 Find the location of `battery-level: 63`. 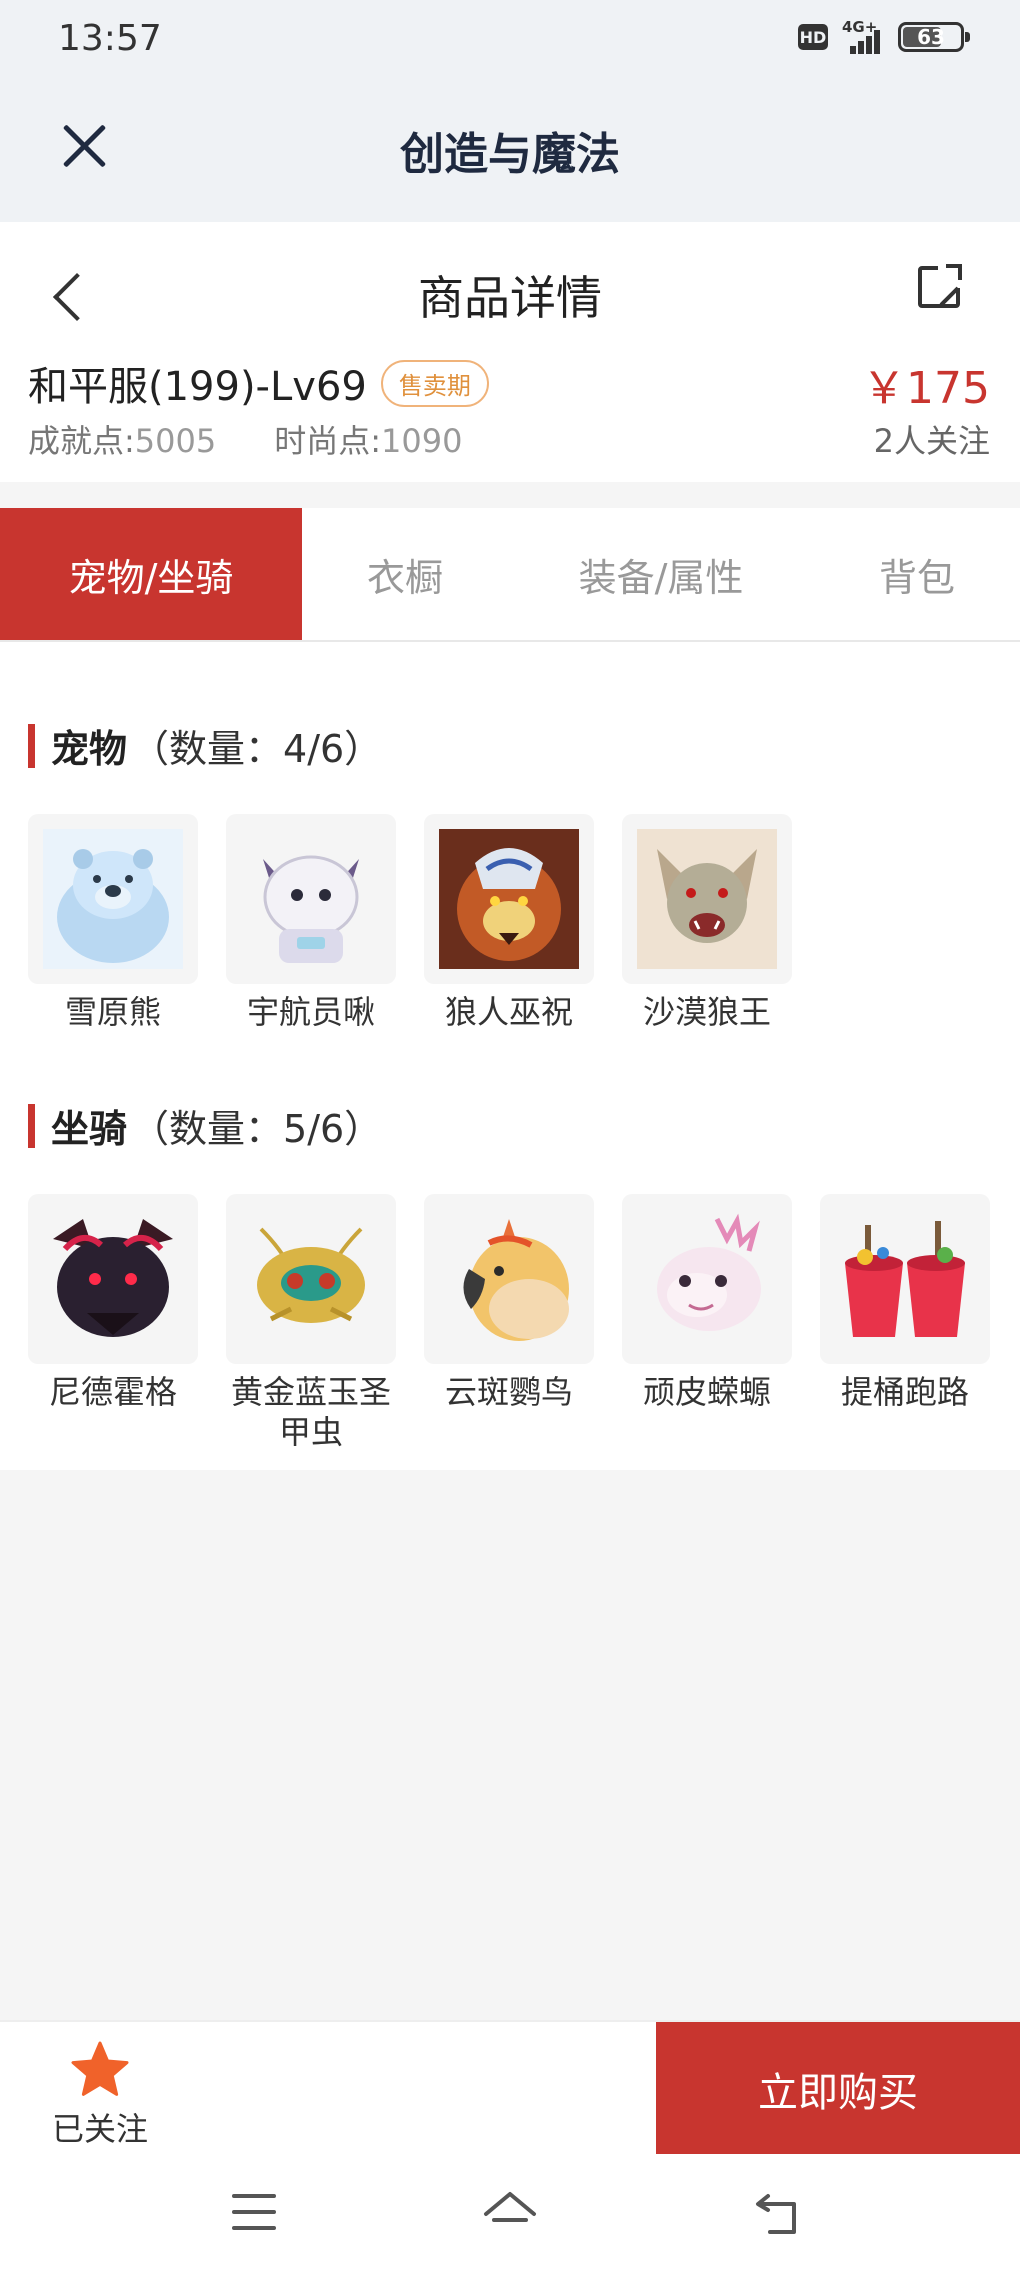

battery-level: 63 is located at coordinates (931, 37).